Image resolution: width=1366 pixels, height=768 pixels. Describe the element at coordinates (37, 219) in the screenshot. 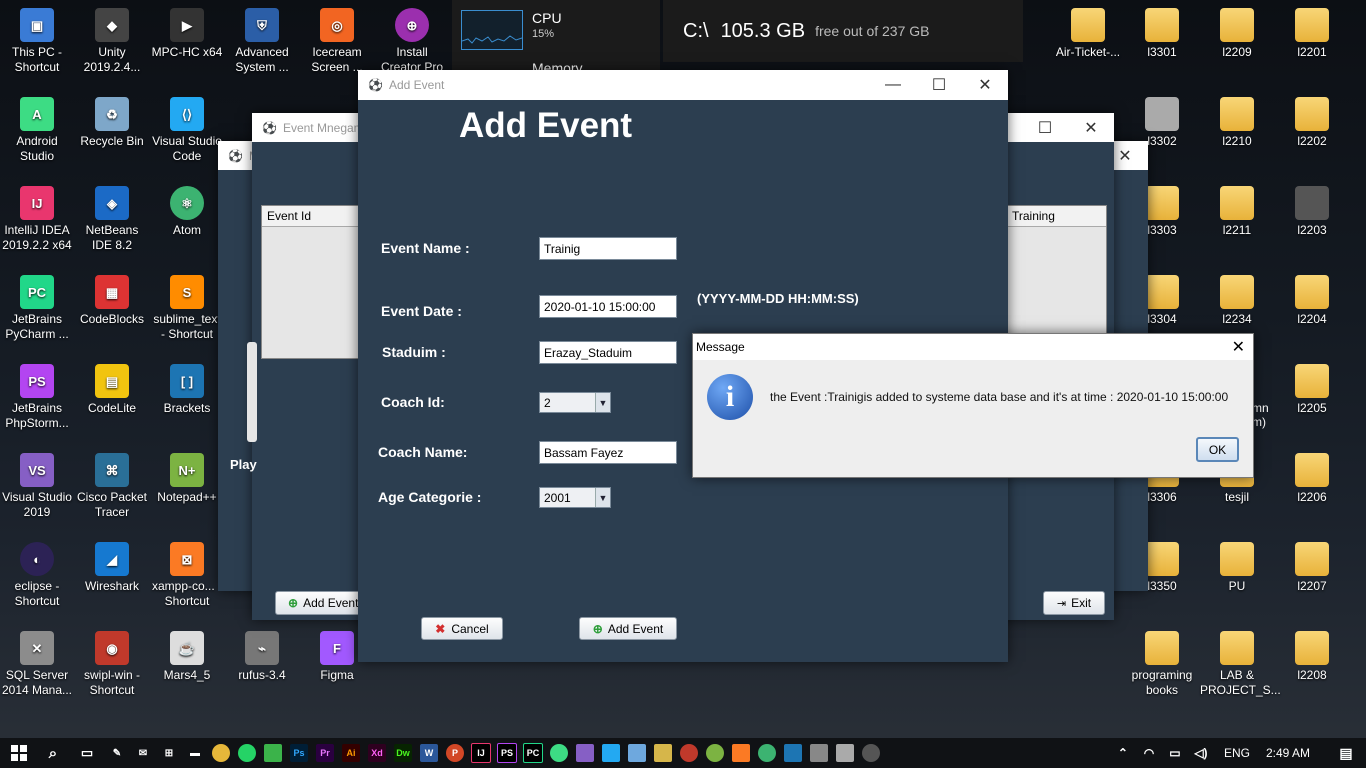

I see `desktop-icon-intellij: IJ IntelliJ IDEA 2019.2.2 x64` at that location.